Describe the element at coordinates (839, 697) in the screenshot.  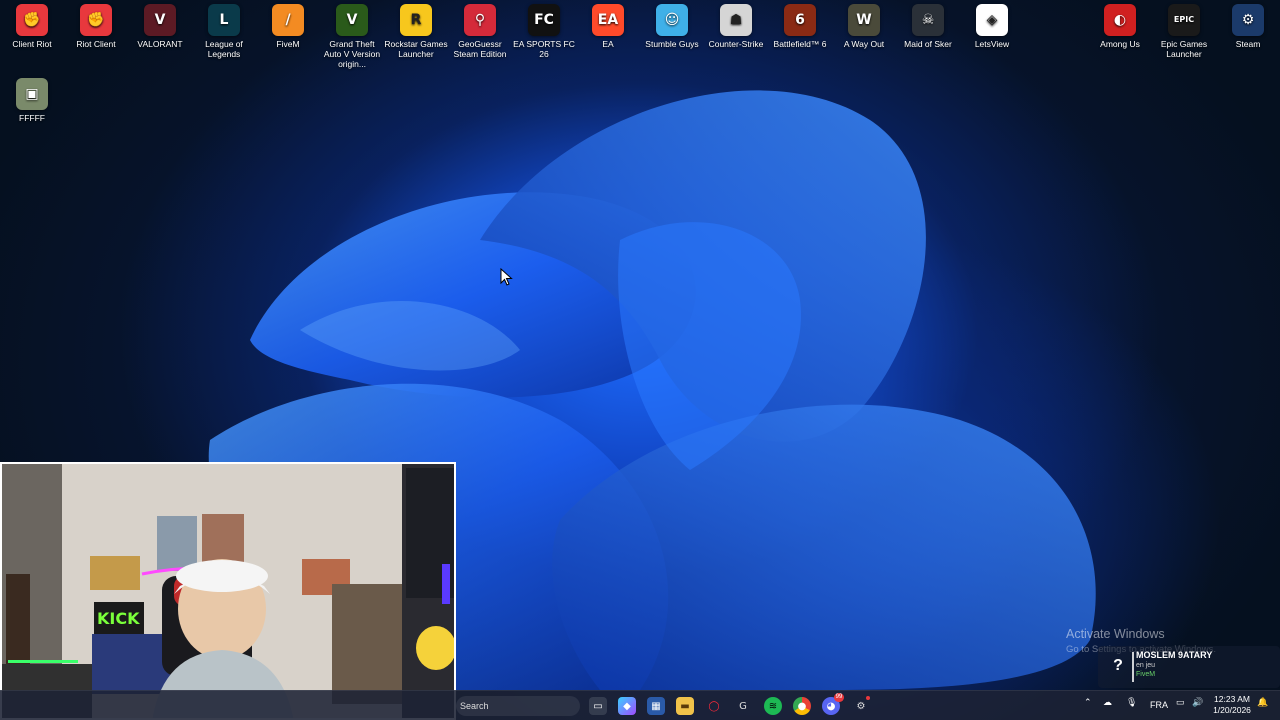
I see `discord-badge: 99` at that location.